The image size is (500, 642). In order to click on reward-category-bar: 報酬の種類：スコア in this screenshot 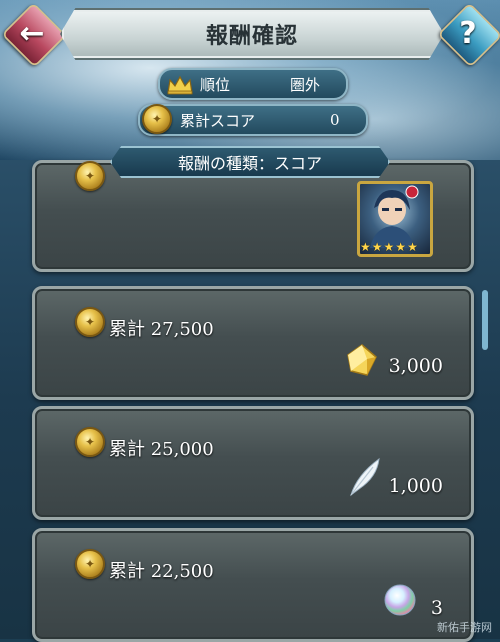, I will do `click(250, 162)`.